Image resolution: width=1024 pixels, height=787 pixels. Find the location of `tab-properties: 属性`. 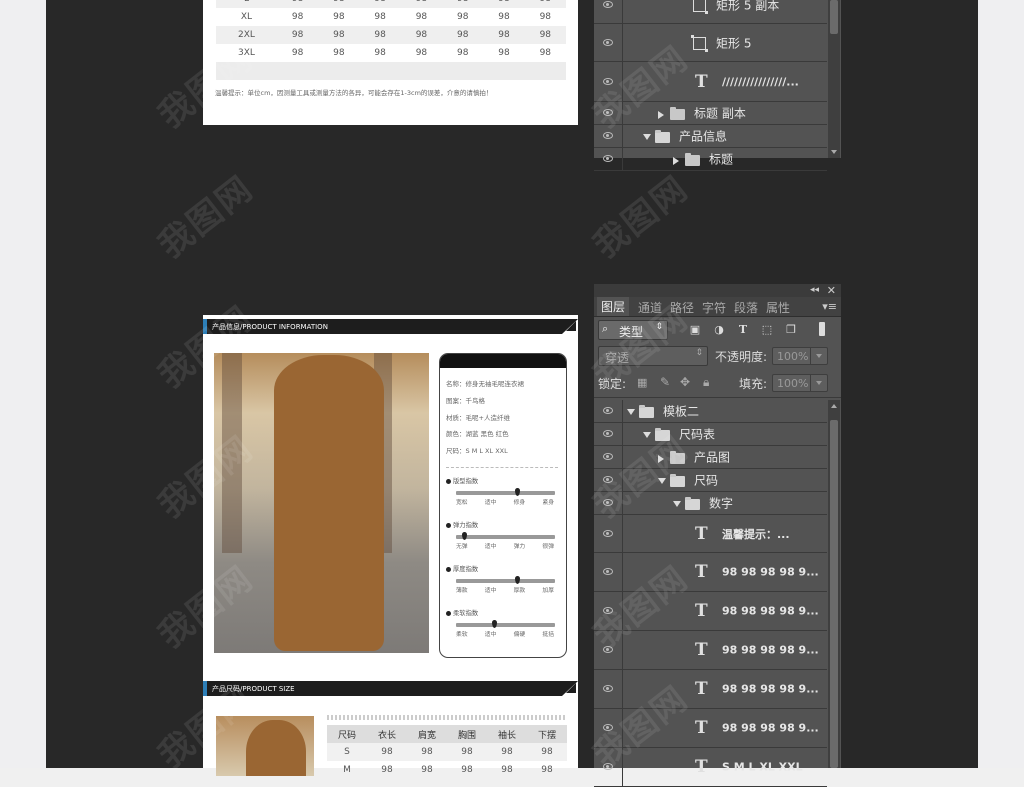

tab-properties: 属性 is located at coordinates (778, 307).